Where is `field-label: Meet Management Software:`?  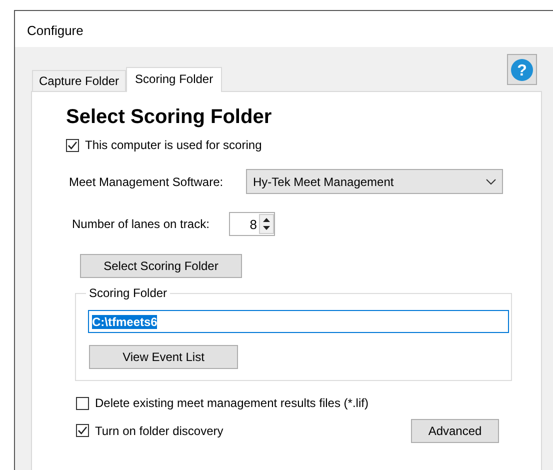
field-label: Meet Management Software: is located at coordinates (146, 182).